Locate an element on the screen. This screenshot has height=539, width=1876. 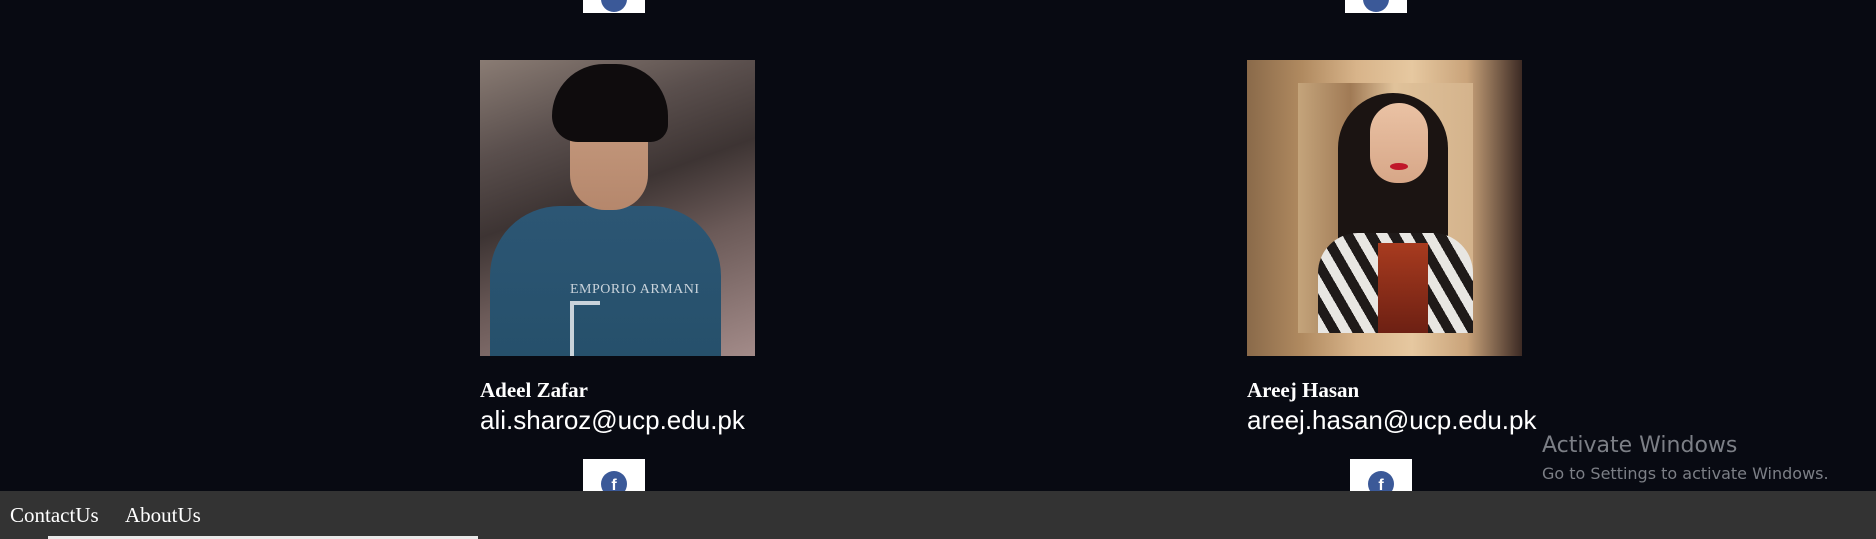
facebook-link-top-left is located at coordinates (614, 6).